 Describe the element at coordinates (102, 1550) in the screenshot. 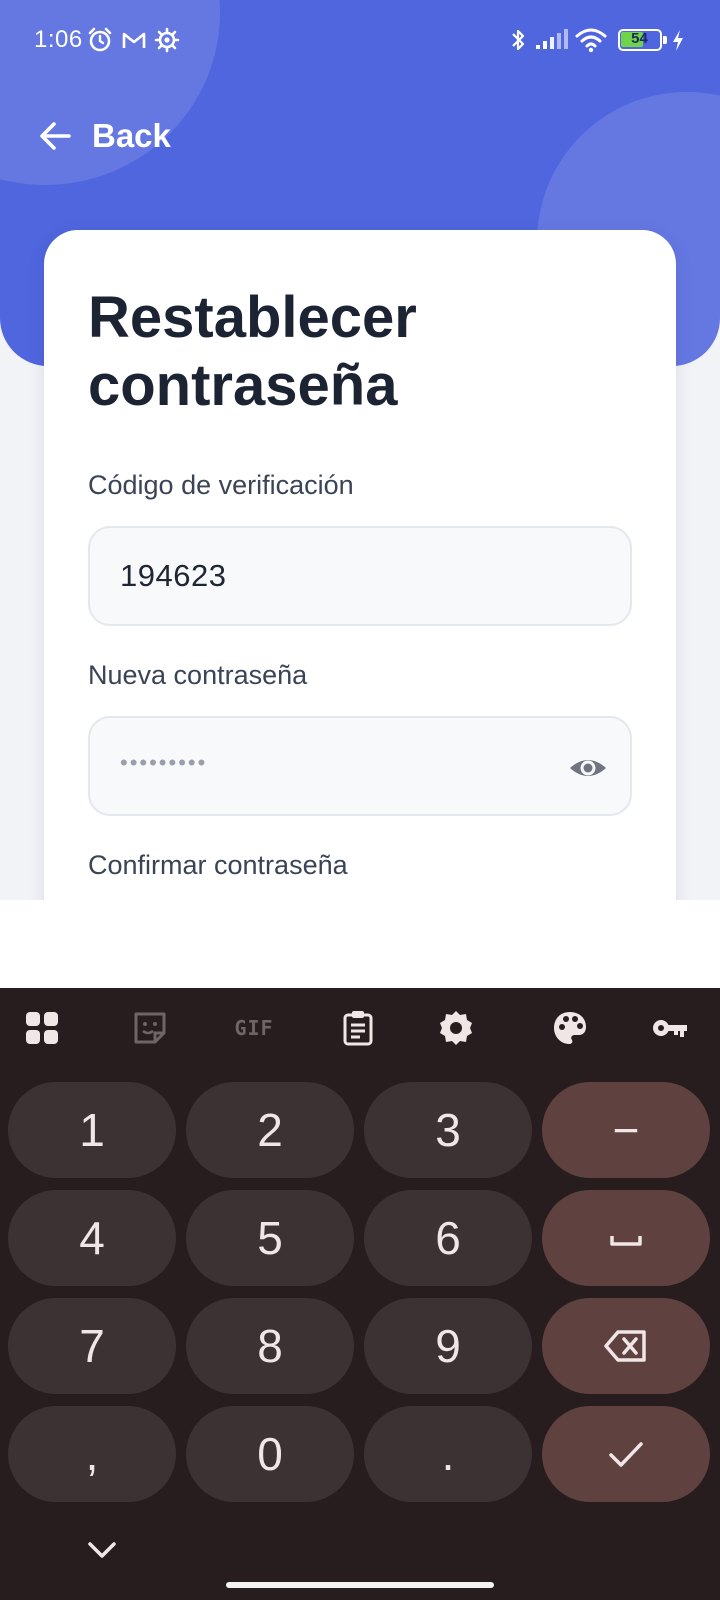

I see `chevron-down-icon` at that location.